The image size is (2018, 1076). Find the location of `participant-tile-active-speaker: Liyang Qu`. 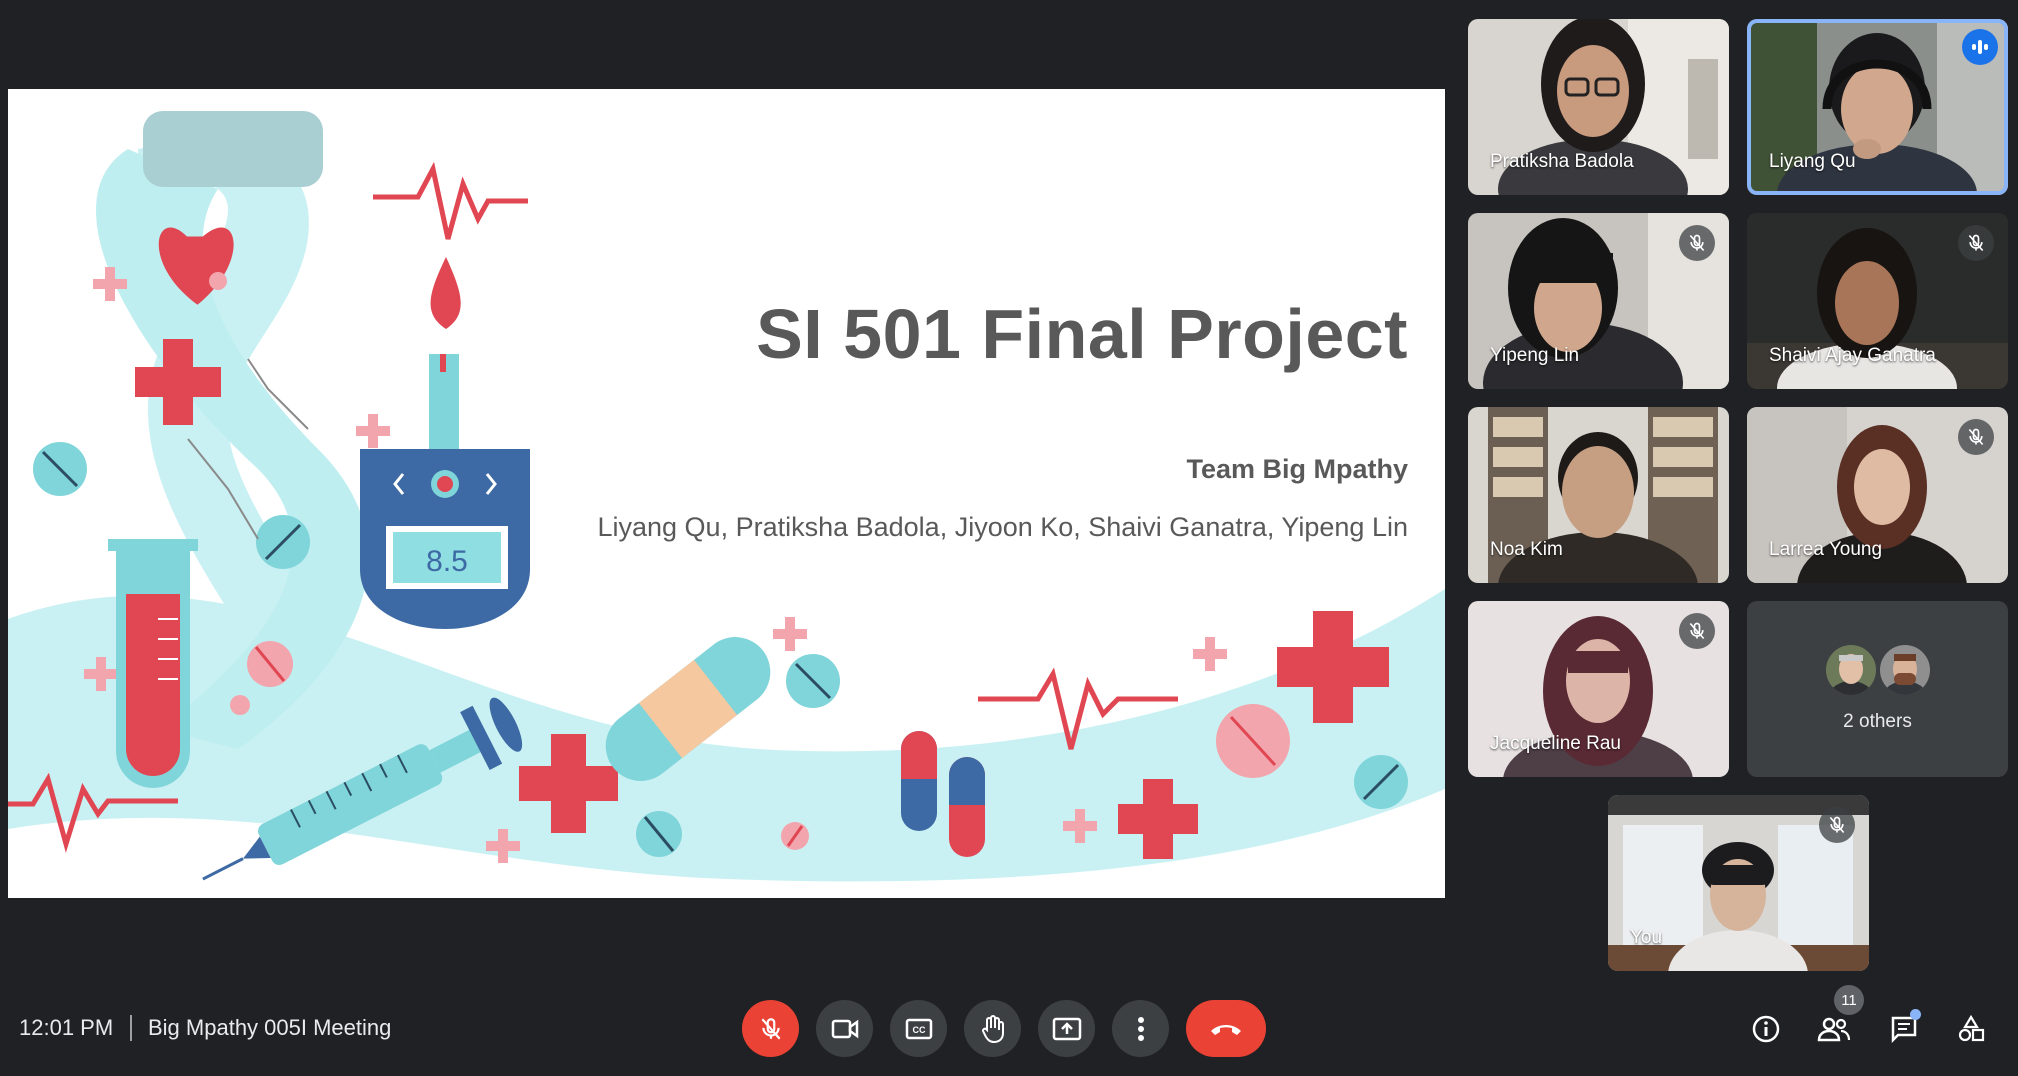

participant-tile-active-speaker: Liyang Qu is located at coordinates (1877, 107).